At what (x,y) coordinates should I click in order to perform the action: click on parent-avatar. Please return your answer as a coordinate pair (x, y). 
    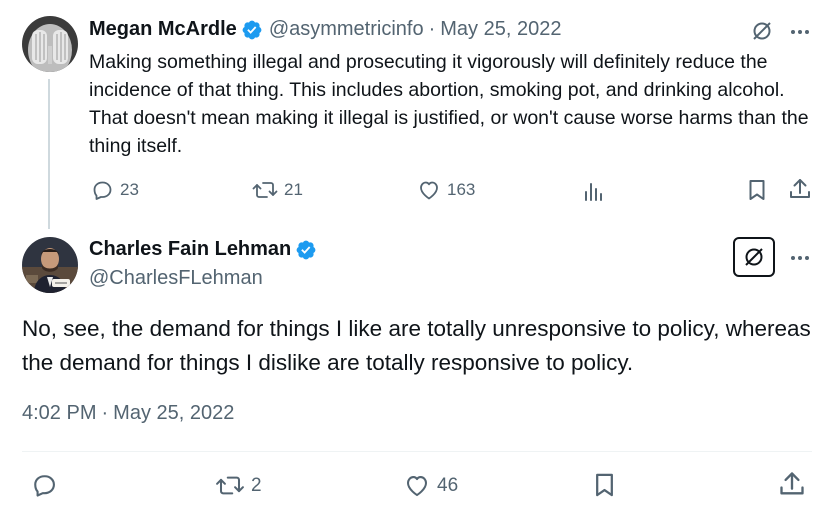
    Looking at the image, I should click on (50, 44).